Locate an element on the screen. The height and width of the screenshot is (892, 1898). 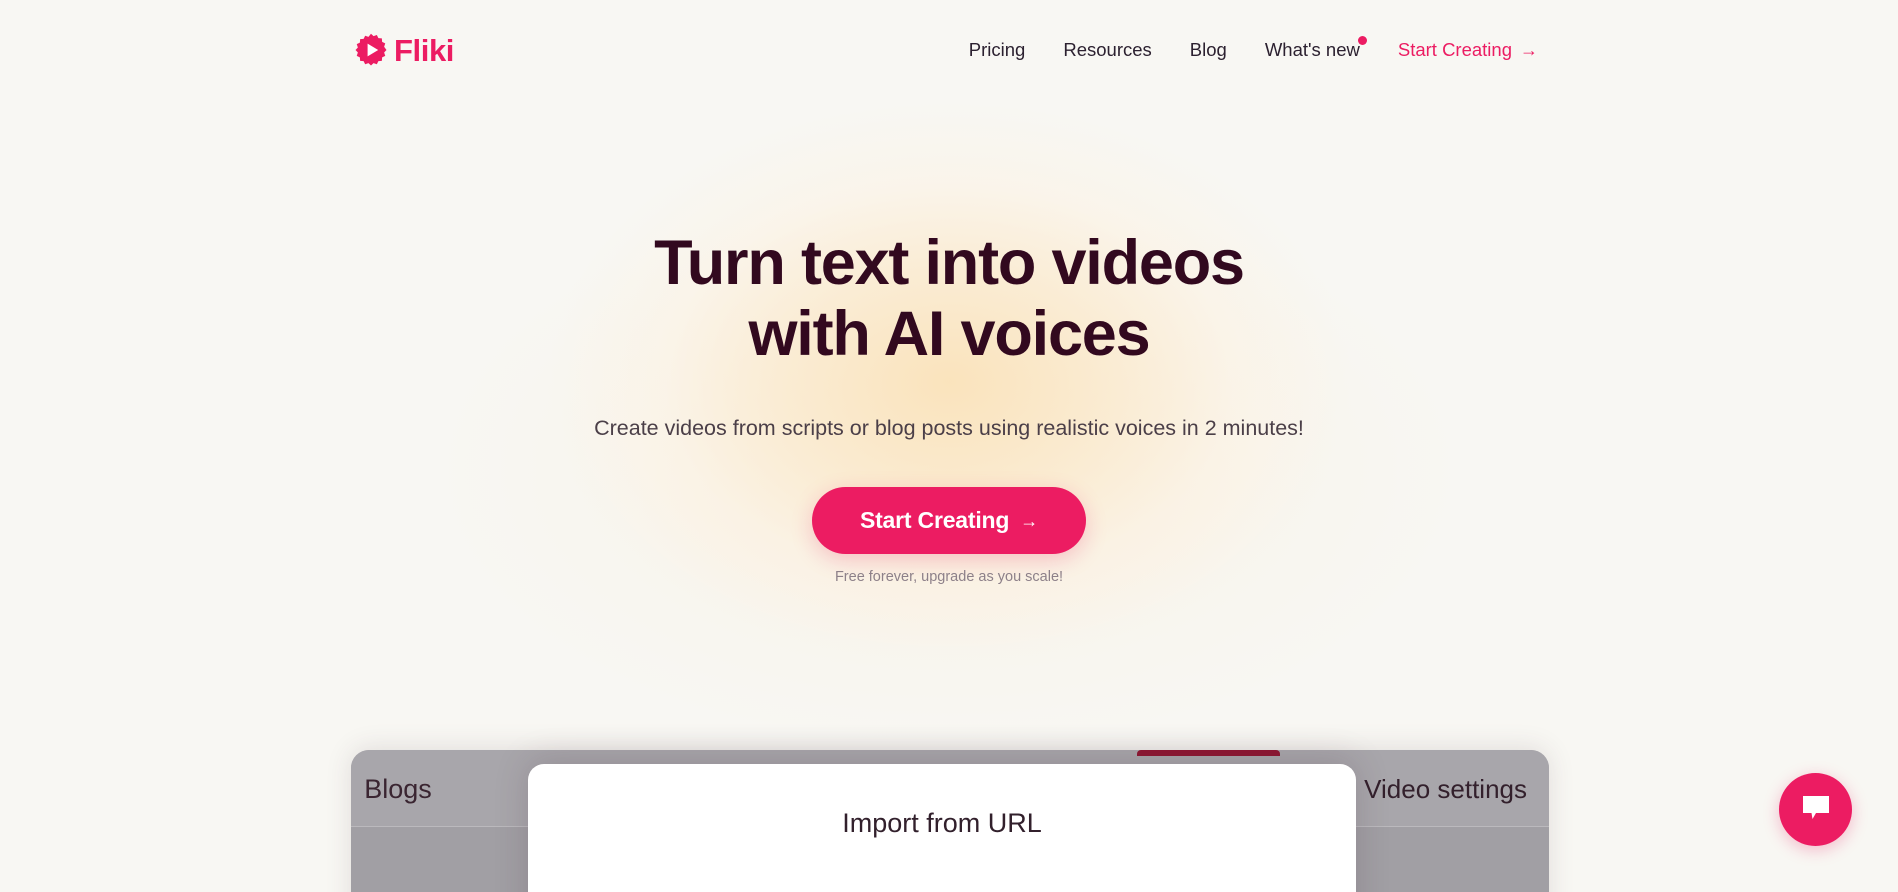
breadcrumb: les › Blogs is located at coordinates (391, 789).